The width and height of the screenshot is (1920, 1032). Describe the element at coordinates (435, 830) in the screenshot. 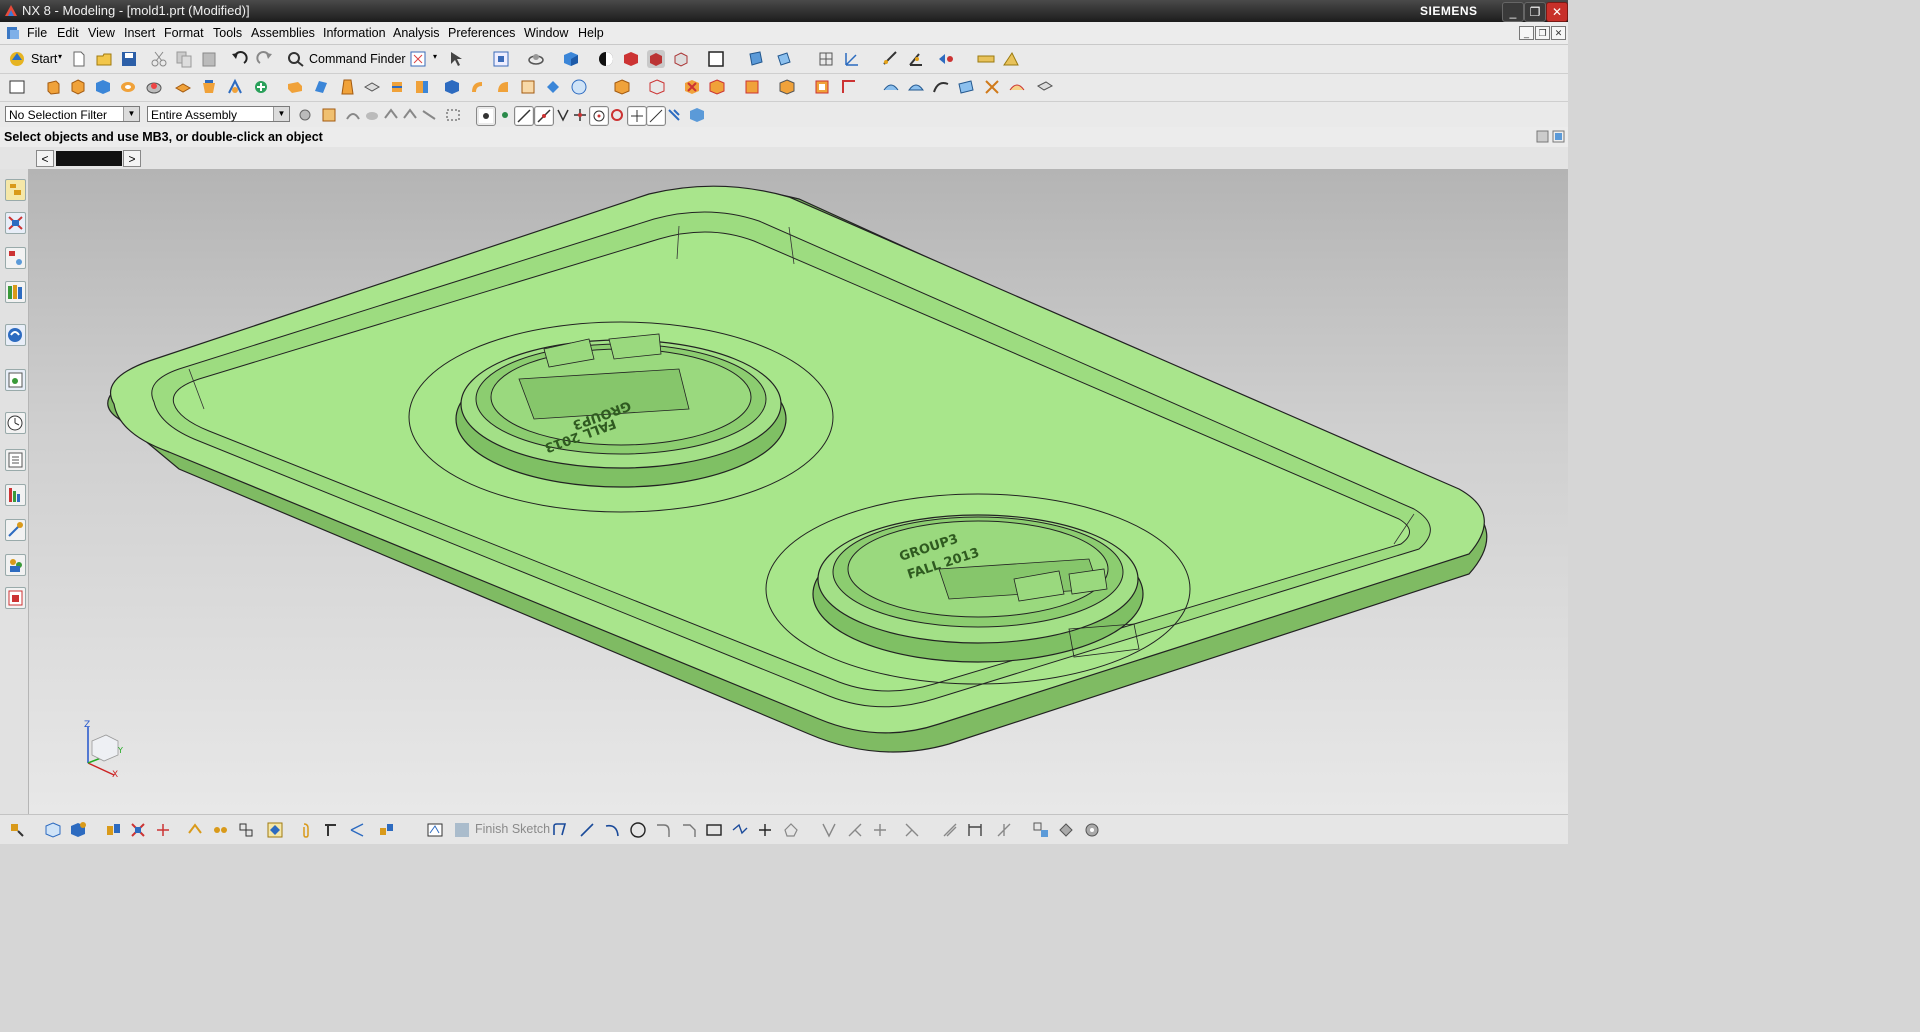

I see `sketch-in-task-icon` at that location.